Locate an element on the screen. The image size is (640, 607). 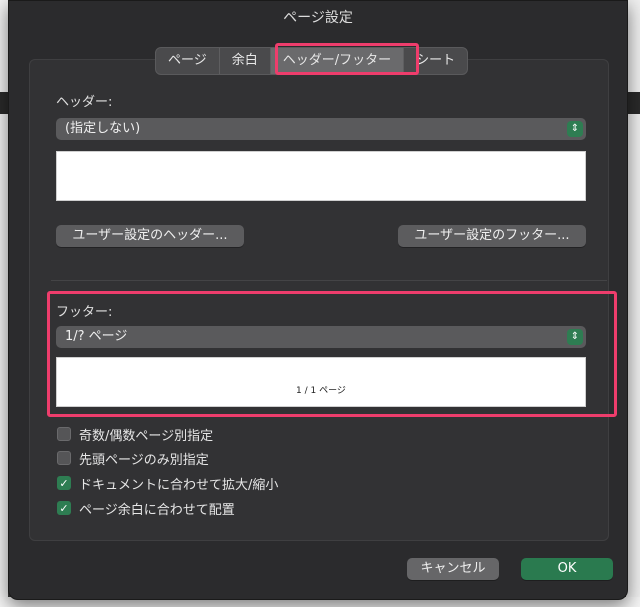
up-down-chevron-icon: ⇕ is located at coordinates (575, 129).